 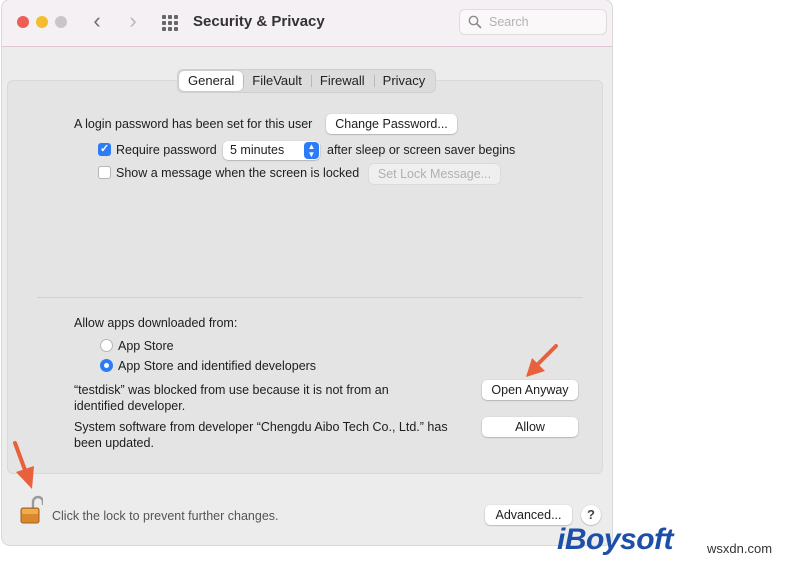 I want to click on section-divider, so click(x=310, y=297).